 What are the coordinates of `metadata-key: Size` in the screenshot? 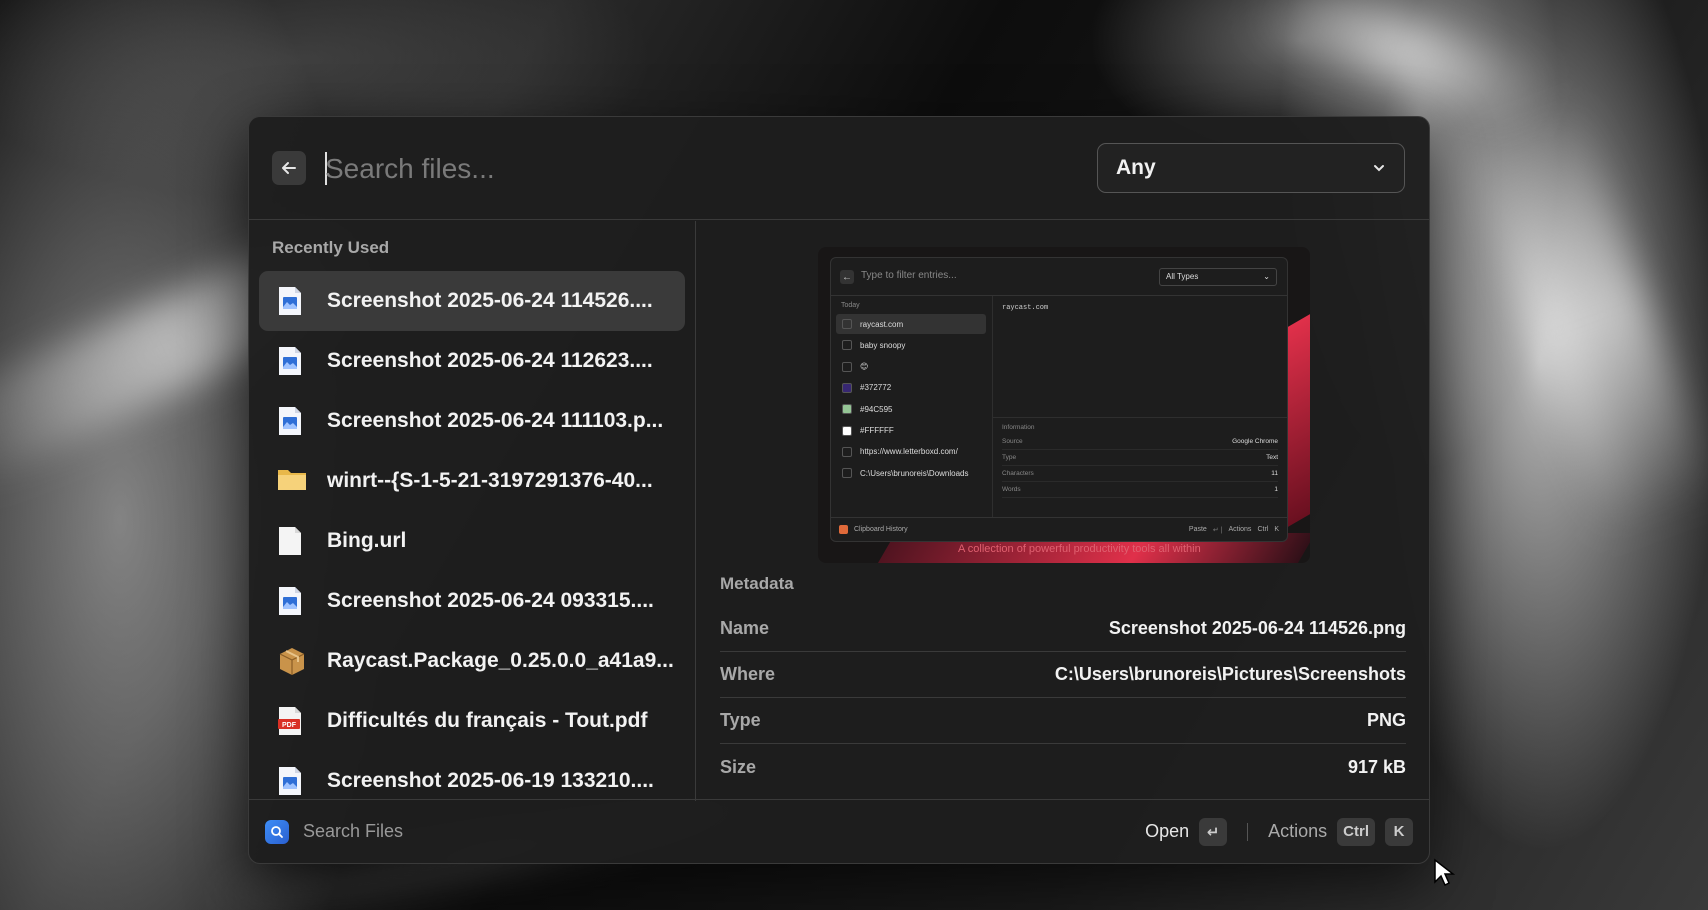 It's located at (738, 766).